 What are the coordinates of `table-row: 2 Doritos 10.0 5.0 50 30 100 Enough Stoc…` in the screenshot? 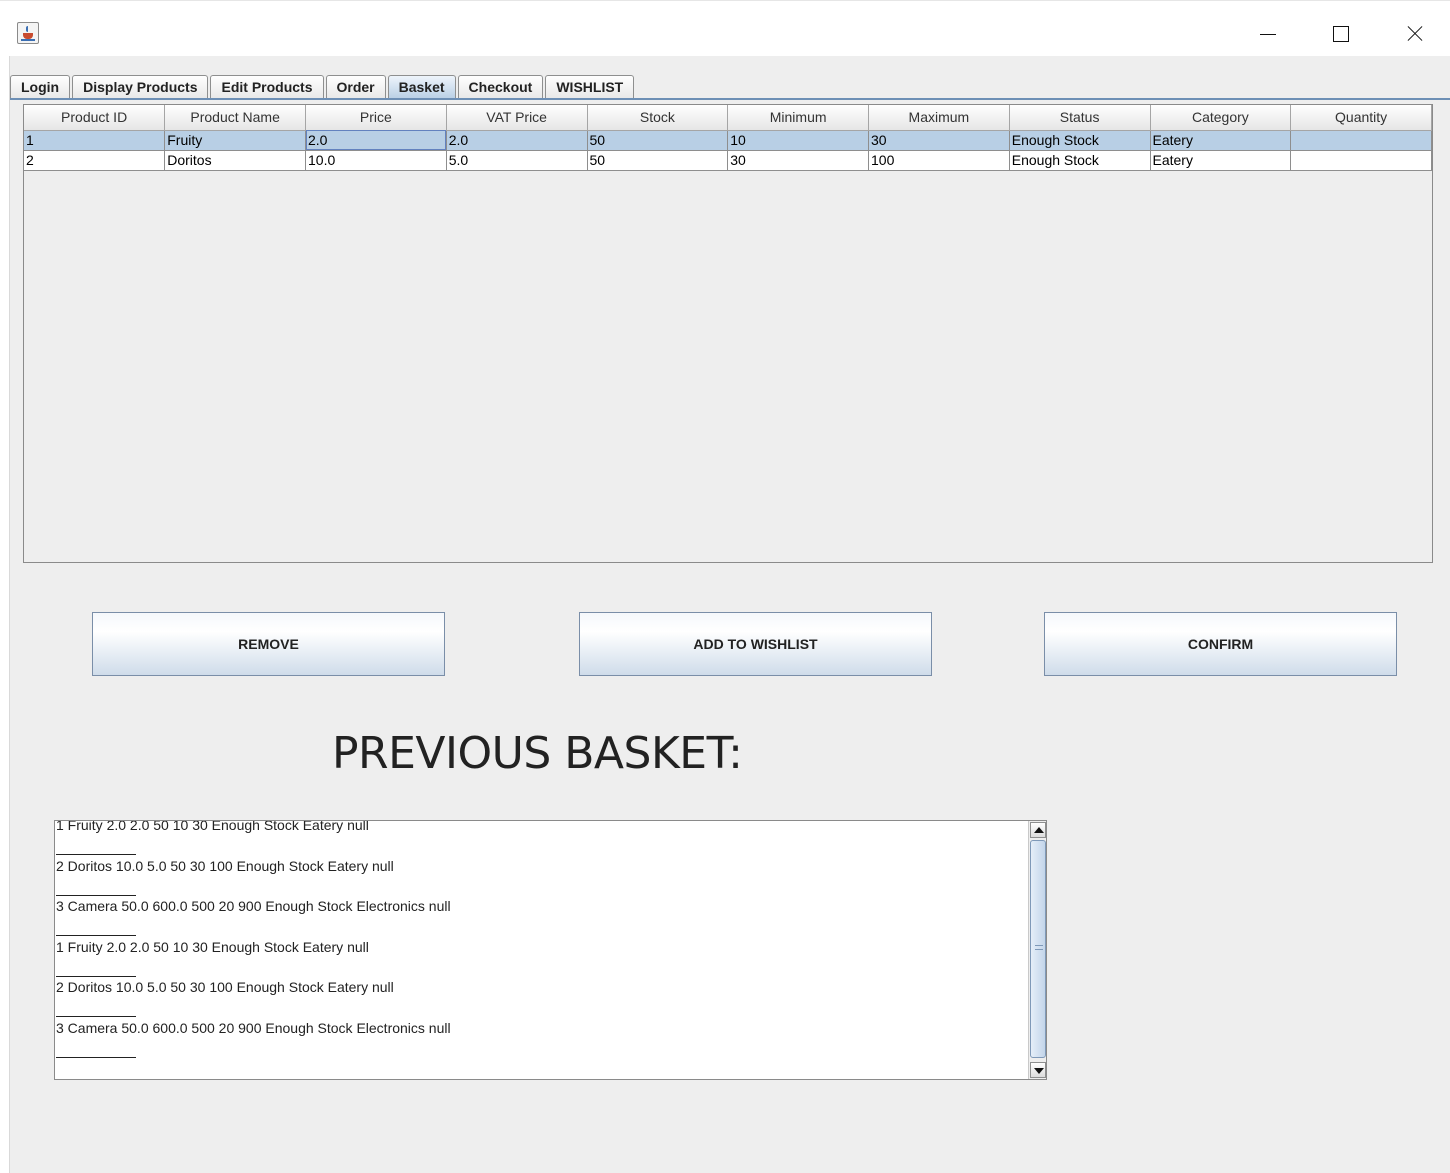 It's located at (728, 160).